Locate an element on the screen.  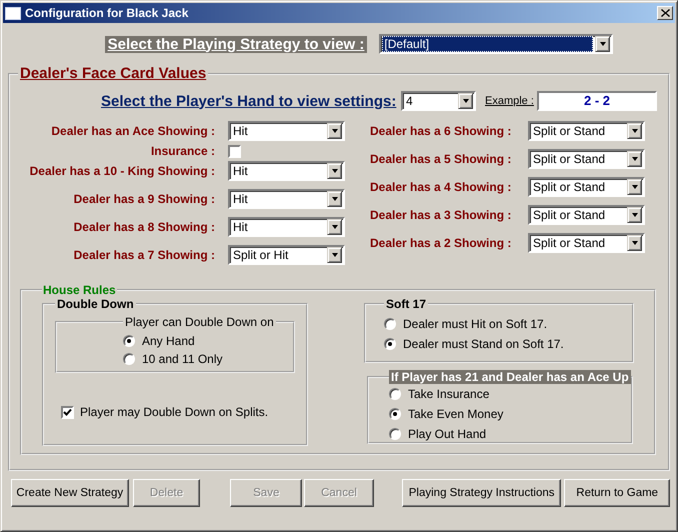
setting-label: Dealer has a 5 Showing : is located at coordinates (441, 159).